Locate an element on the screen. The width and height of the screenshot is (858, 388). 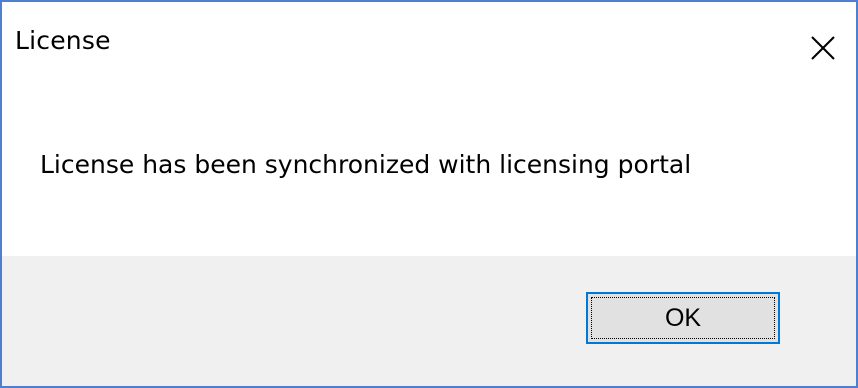
close-button is located at coordinates (823, 41).